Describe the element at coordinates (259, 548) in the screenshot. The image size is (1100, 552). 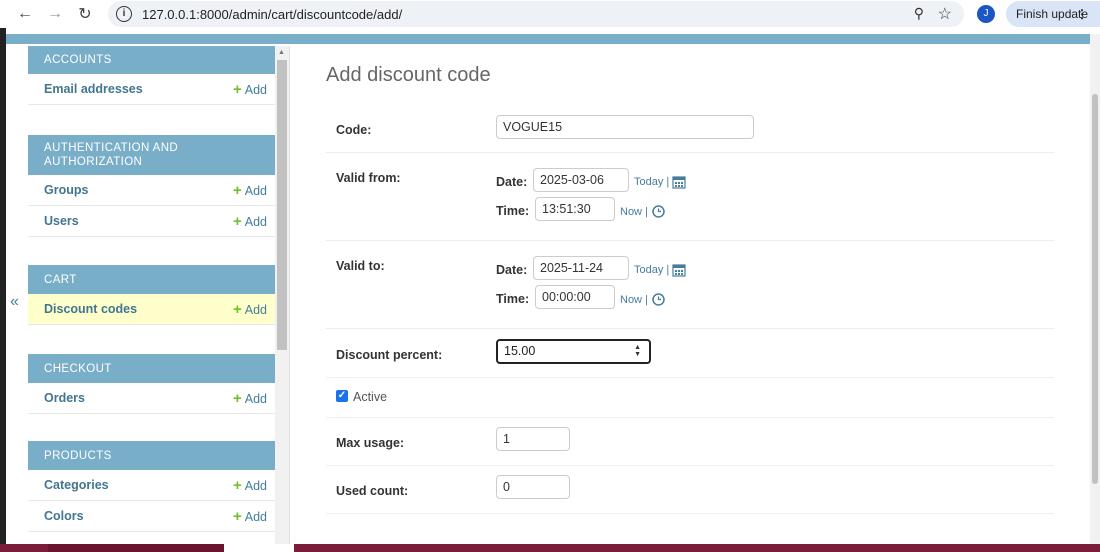
I see `taskbar-search` at that location.